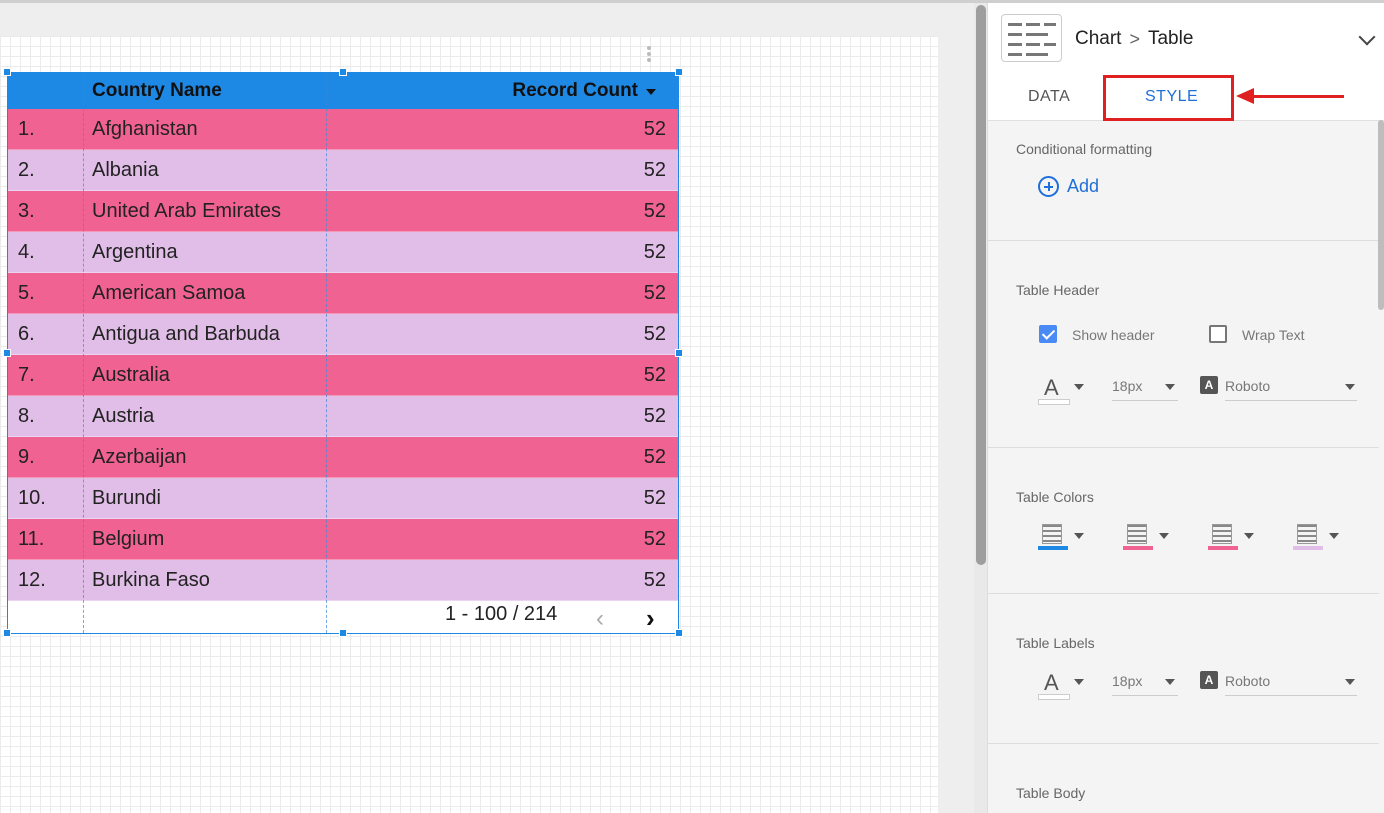 This screenshot has height=813, width=1384. Describe the element at coordinates (1134, 39) in the screenshot. I see `breadcrumb: Chart > Table` at that location.